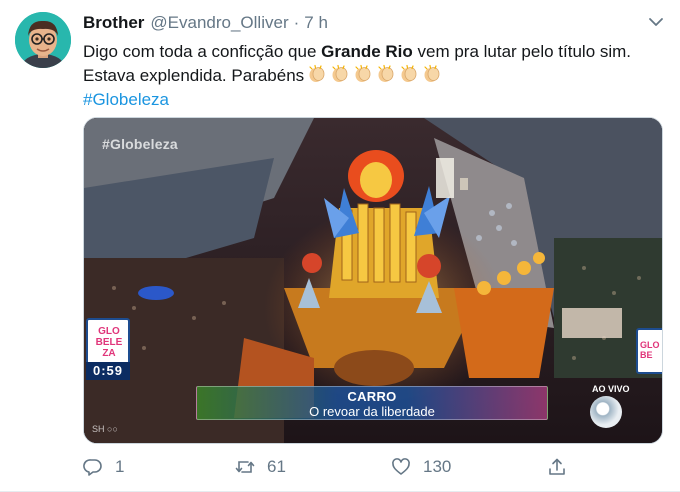 The image size is (680, 492). What do you see at coordinates (401, 466) in the screenshot?
I see `like-icon` at bounding box center [401, 466].